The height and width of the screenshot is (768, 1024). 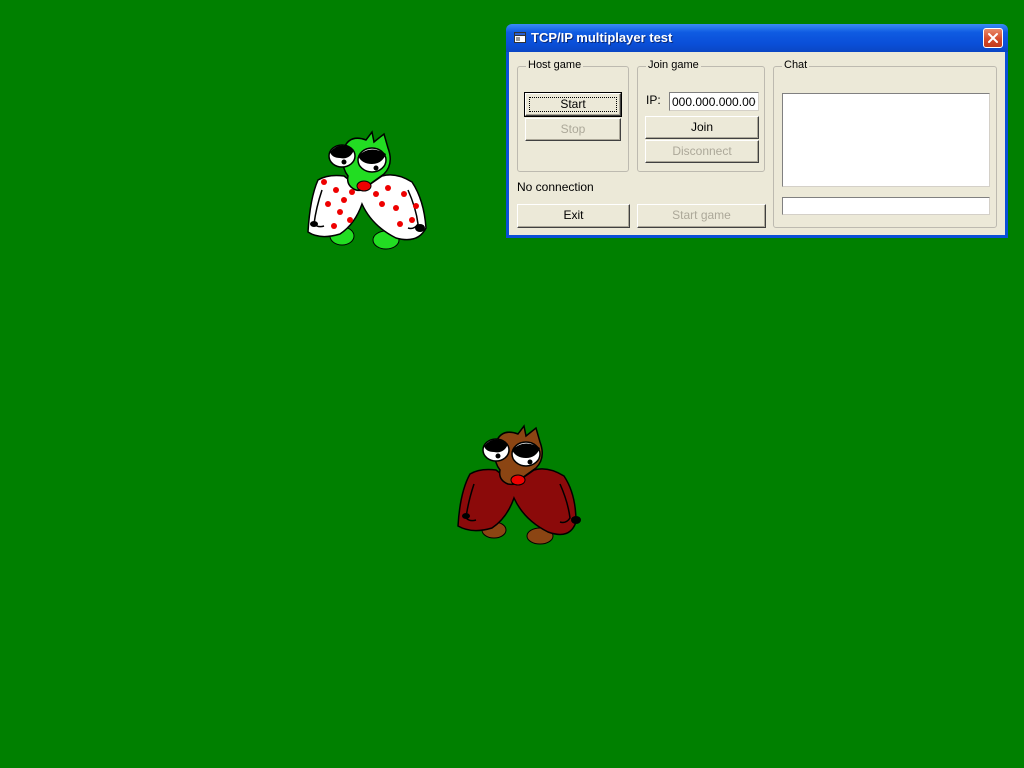 What do you see at coordinates (796, 65) in the screenshot?
I see `chat-legend: Chat` at bounding box center [796, 65].